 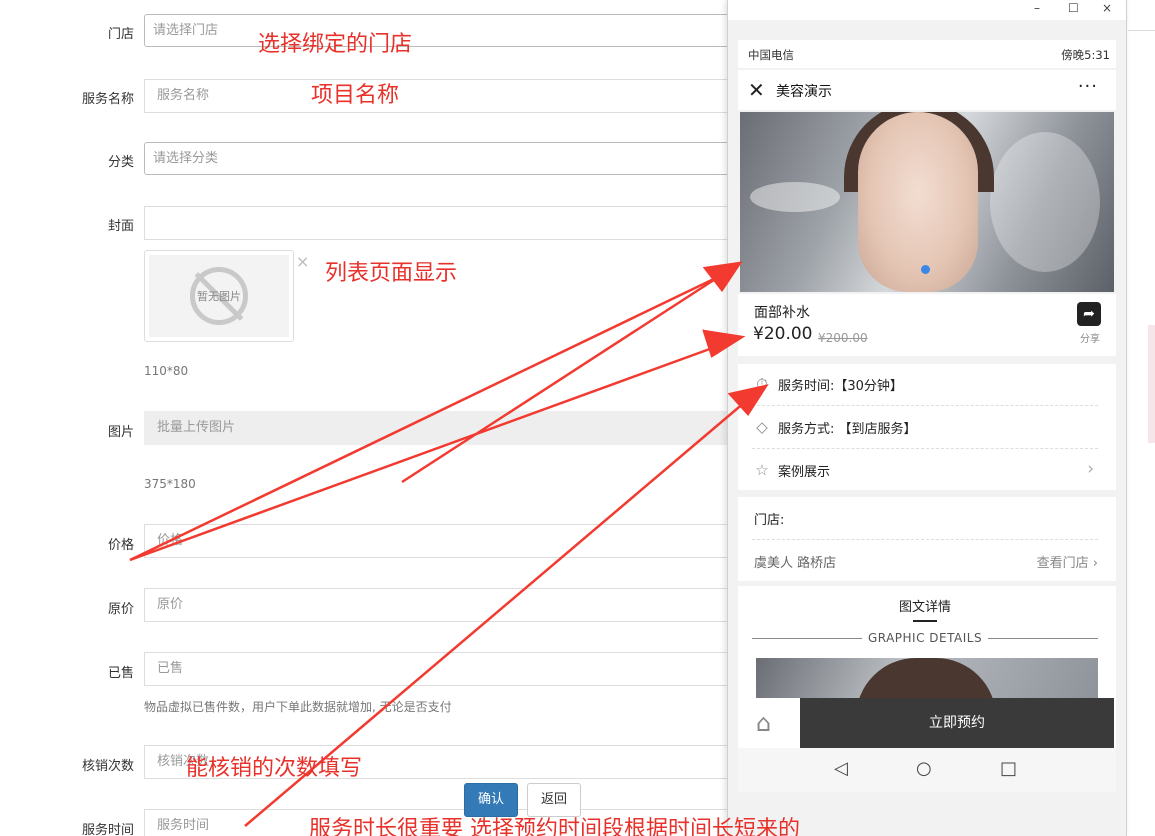 What do you see at coordinates (444, 30) in the screenshot?
I see `store-select: 请选择门店` at bounding box center [444, 30].